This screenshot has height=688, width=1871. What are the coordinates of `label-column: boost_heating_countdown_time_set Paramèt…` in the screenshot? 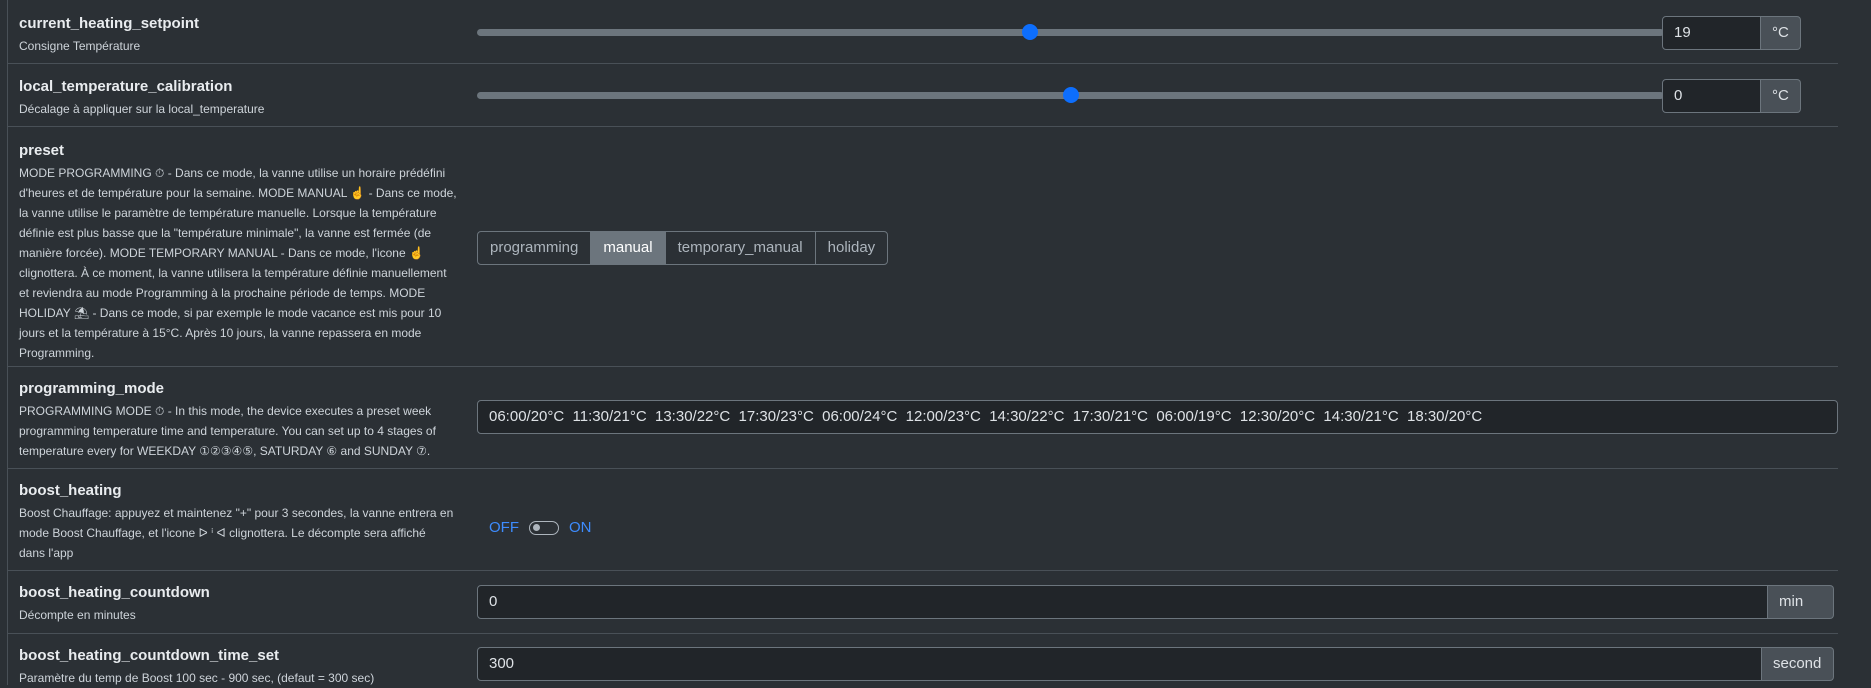 It's located at (241, 667).